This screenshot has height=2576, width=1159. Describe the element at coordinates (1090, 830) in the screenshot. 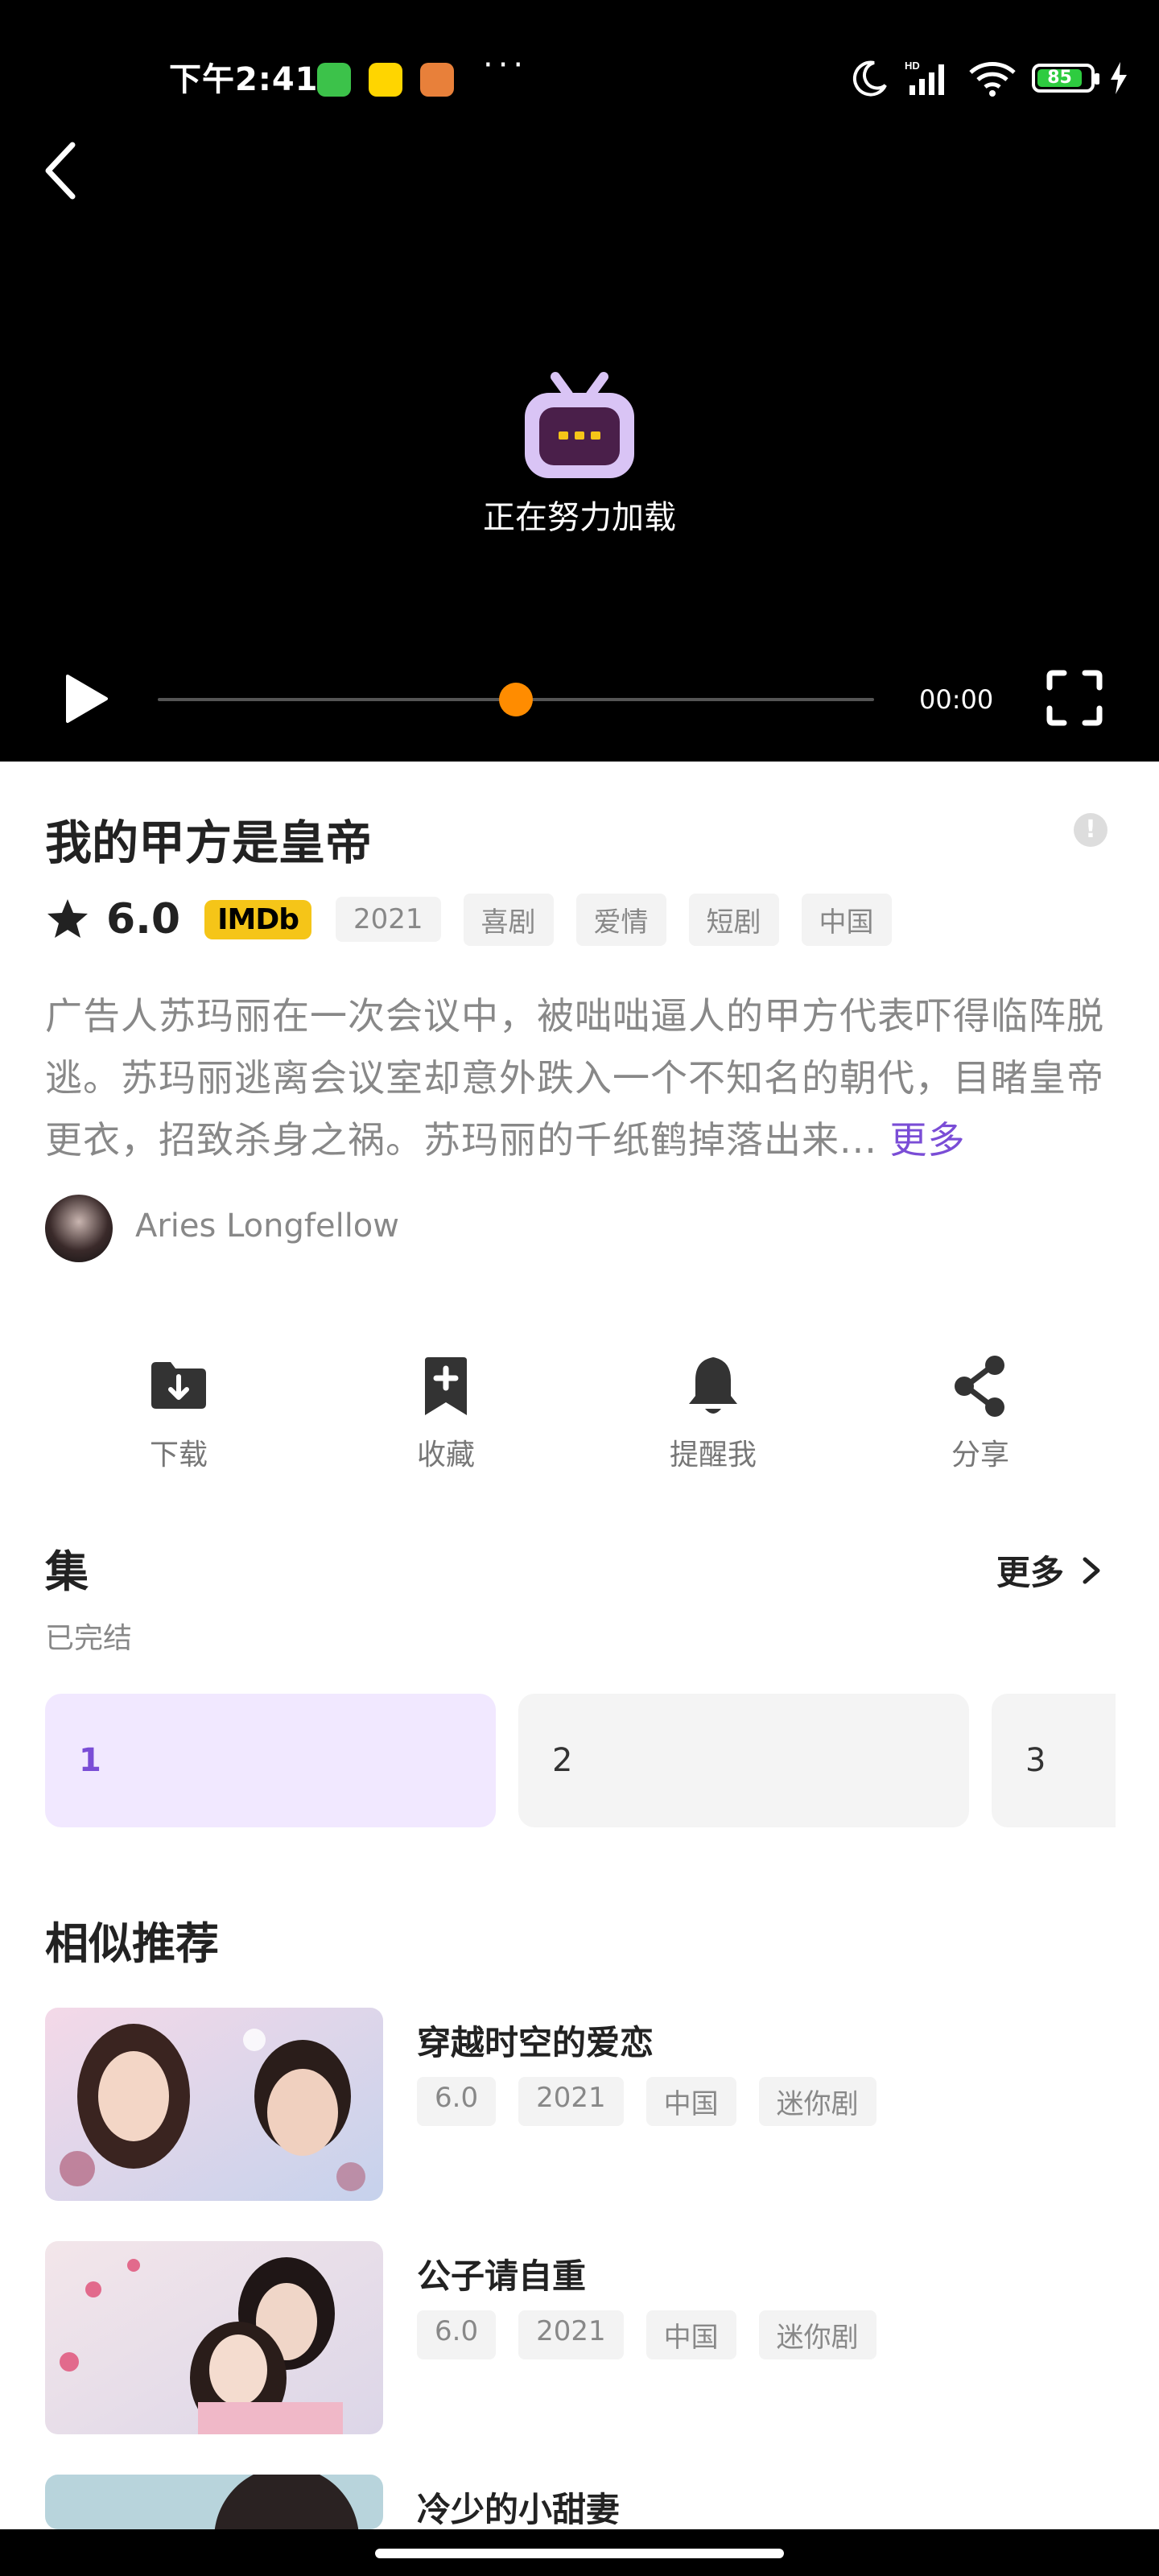

I see `report-info-icon: !` at that location.